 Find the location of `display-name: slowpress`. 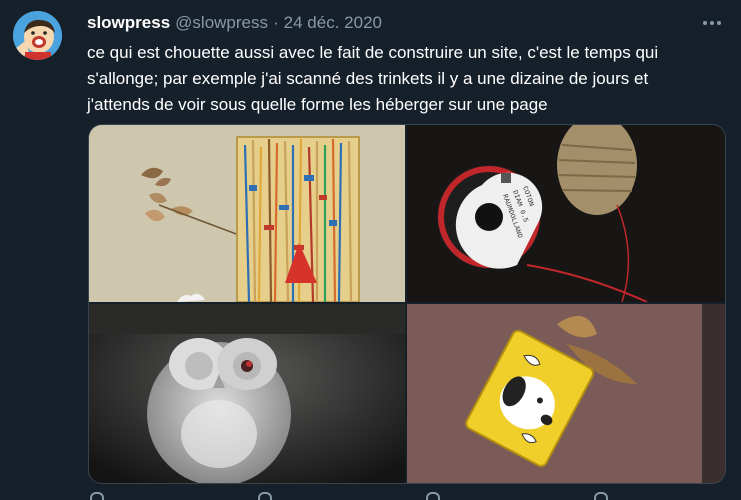

display-name: slowpress is located at coordinates (128, 23).